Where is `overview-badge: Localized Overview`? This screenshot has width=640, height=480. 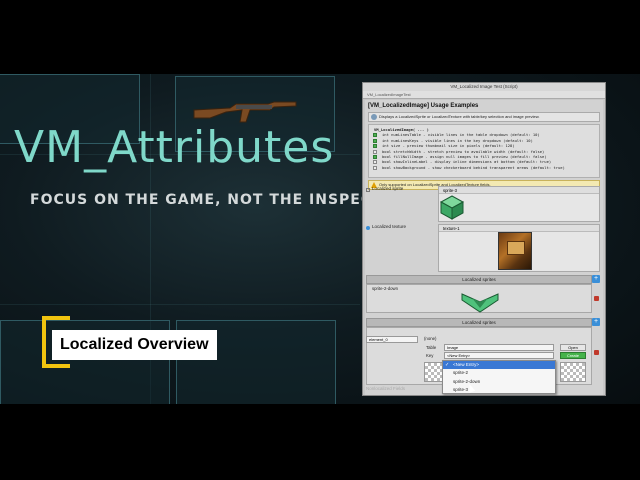
overview-badge: Localized Overview is located at coordinates (134, 345).